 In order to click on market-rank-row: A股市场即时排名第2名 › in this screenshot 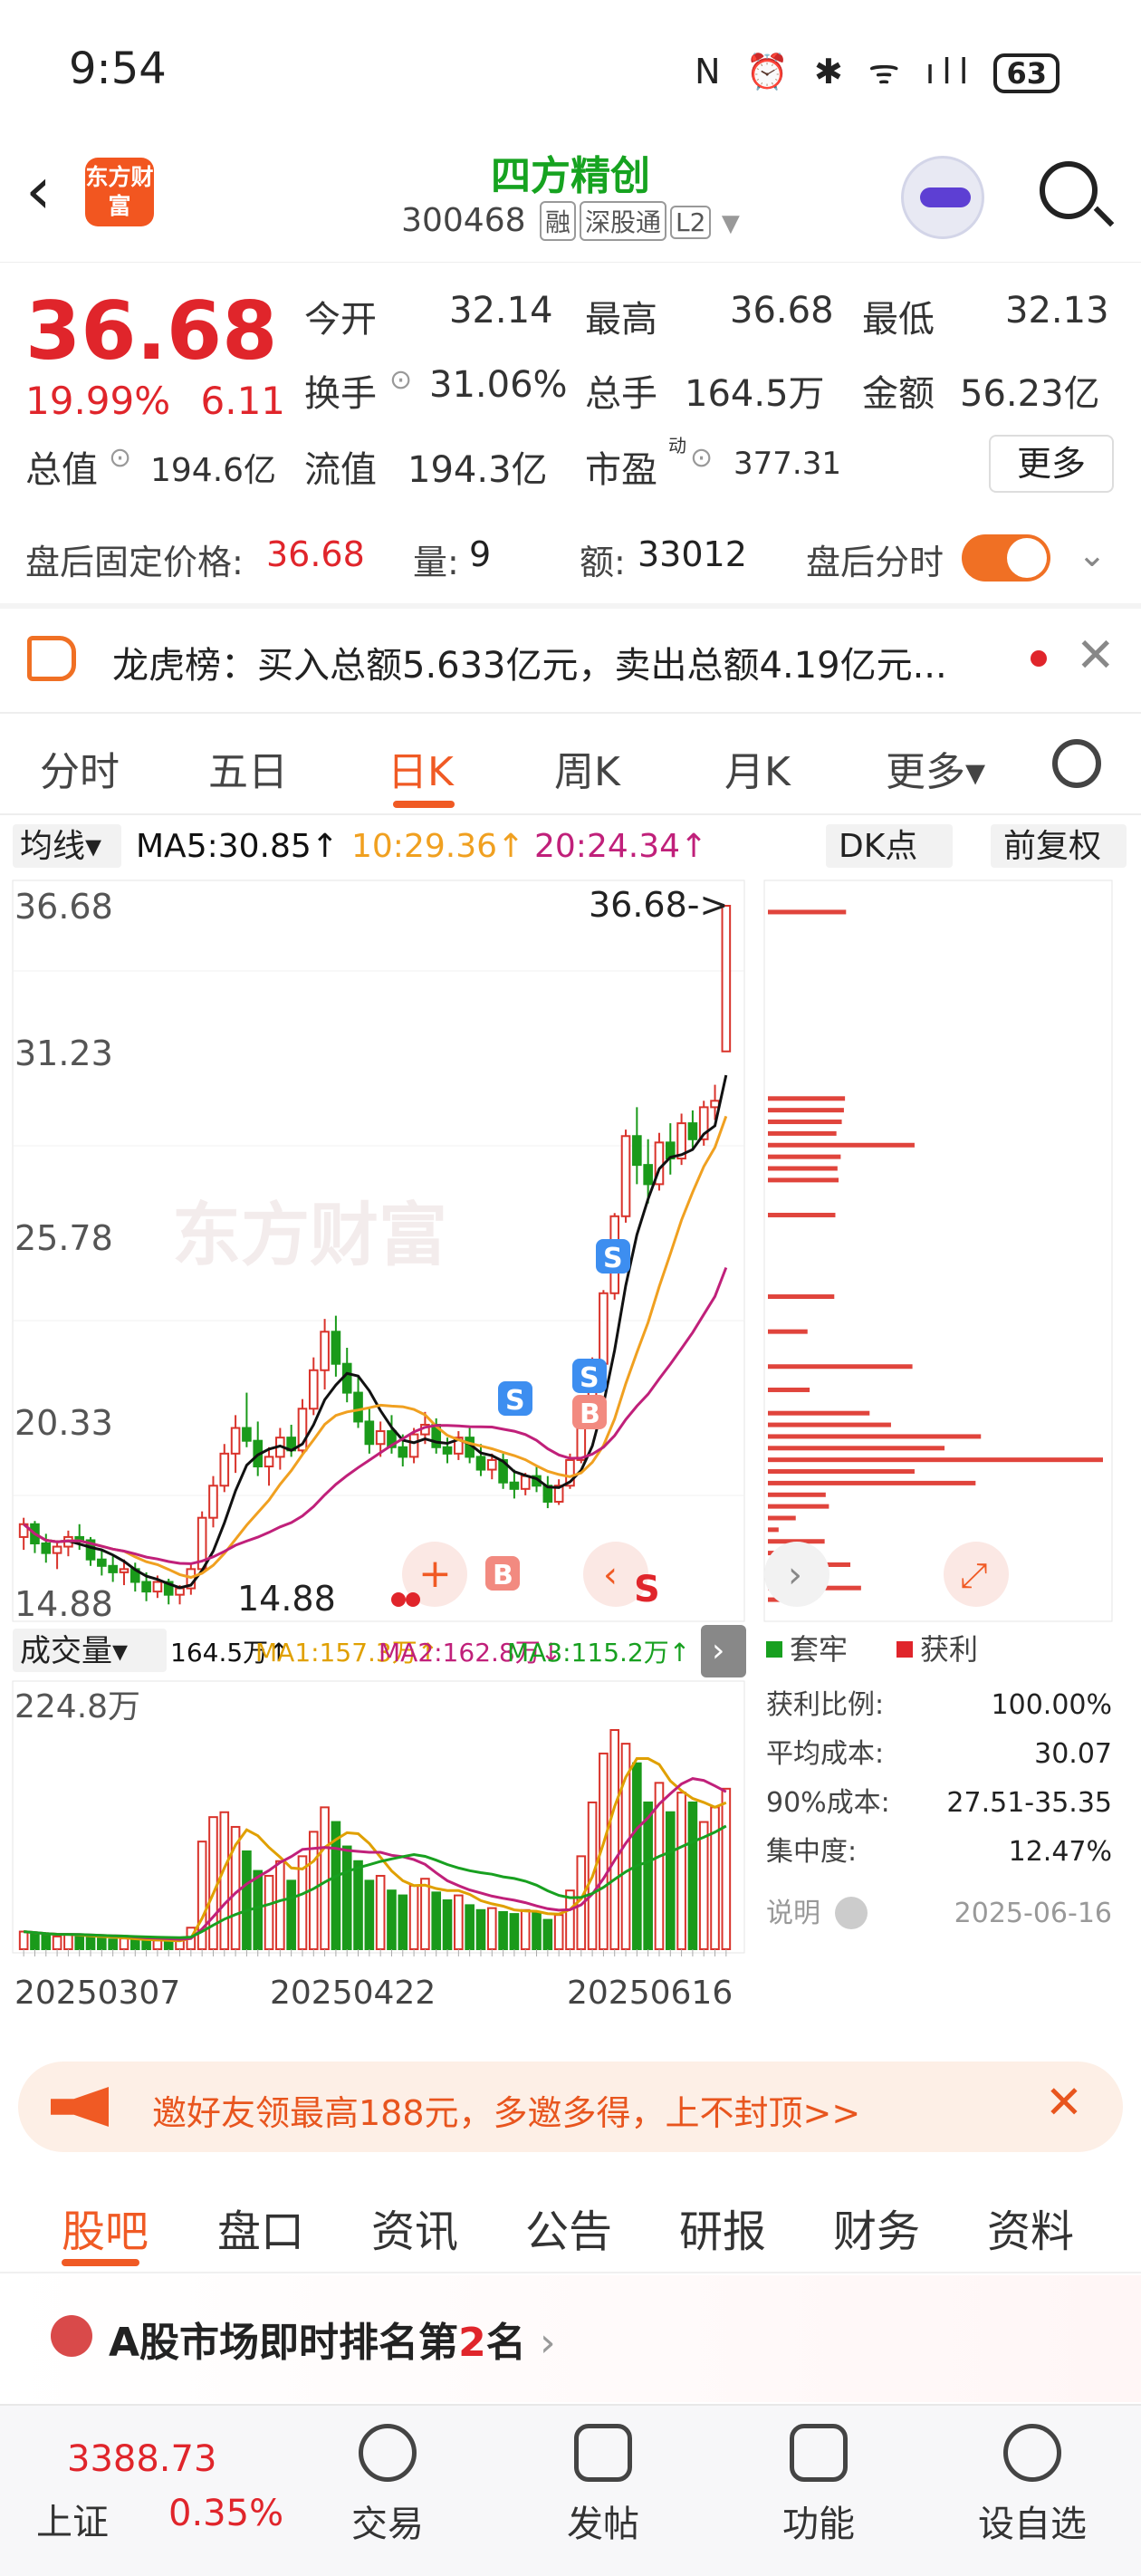, I will do `click(570, 2338)`.